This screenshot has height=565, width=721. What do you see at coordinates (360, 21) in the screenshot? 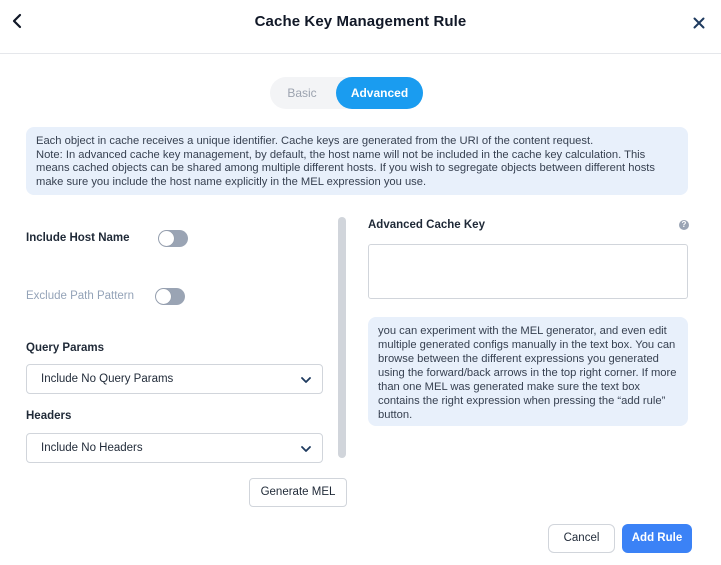
I see `dialog-title: Cache Key Management Rule` at bounding box center [360, 21].